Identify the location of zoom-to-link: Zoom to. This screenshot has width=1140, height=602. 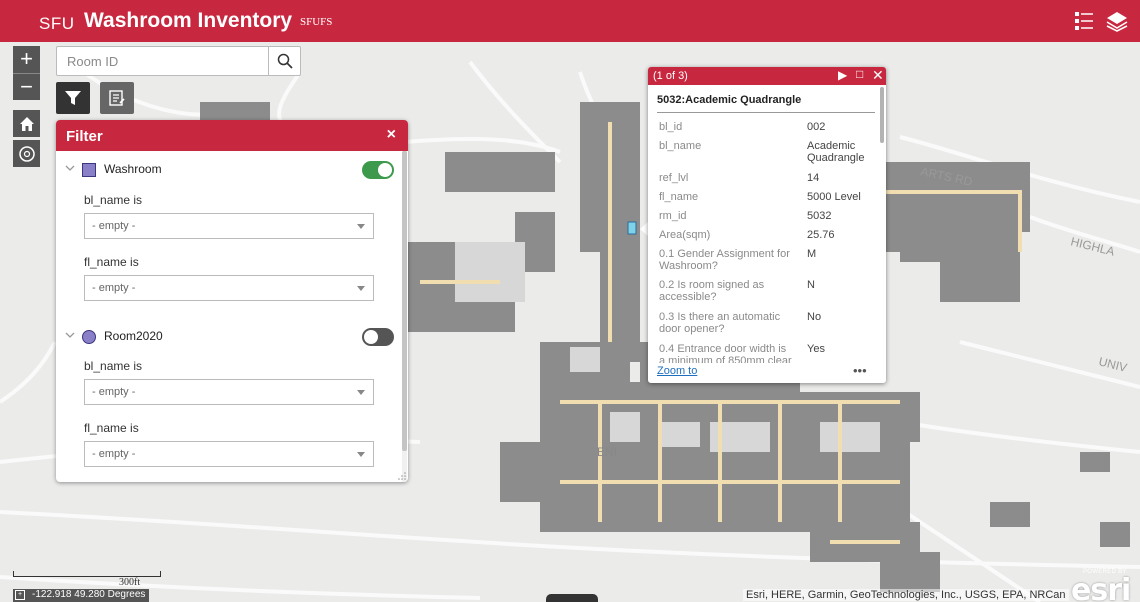
(677, 371).